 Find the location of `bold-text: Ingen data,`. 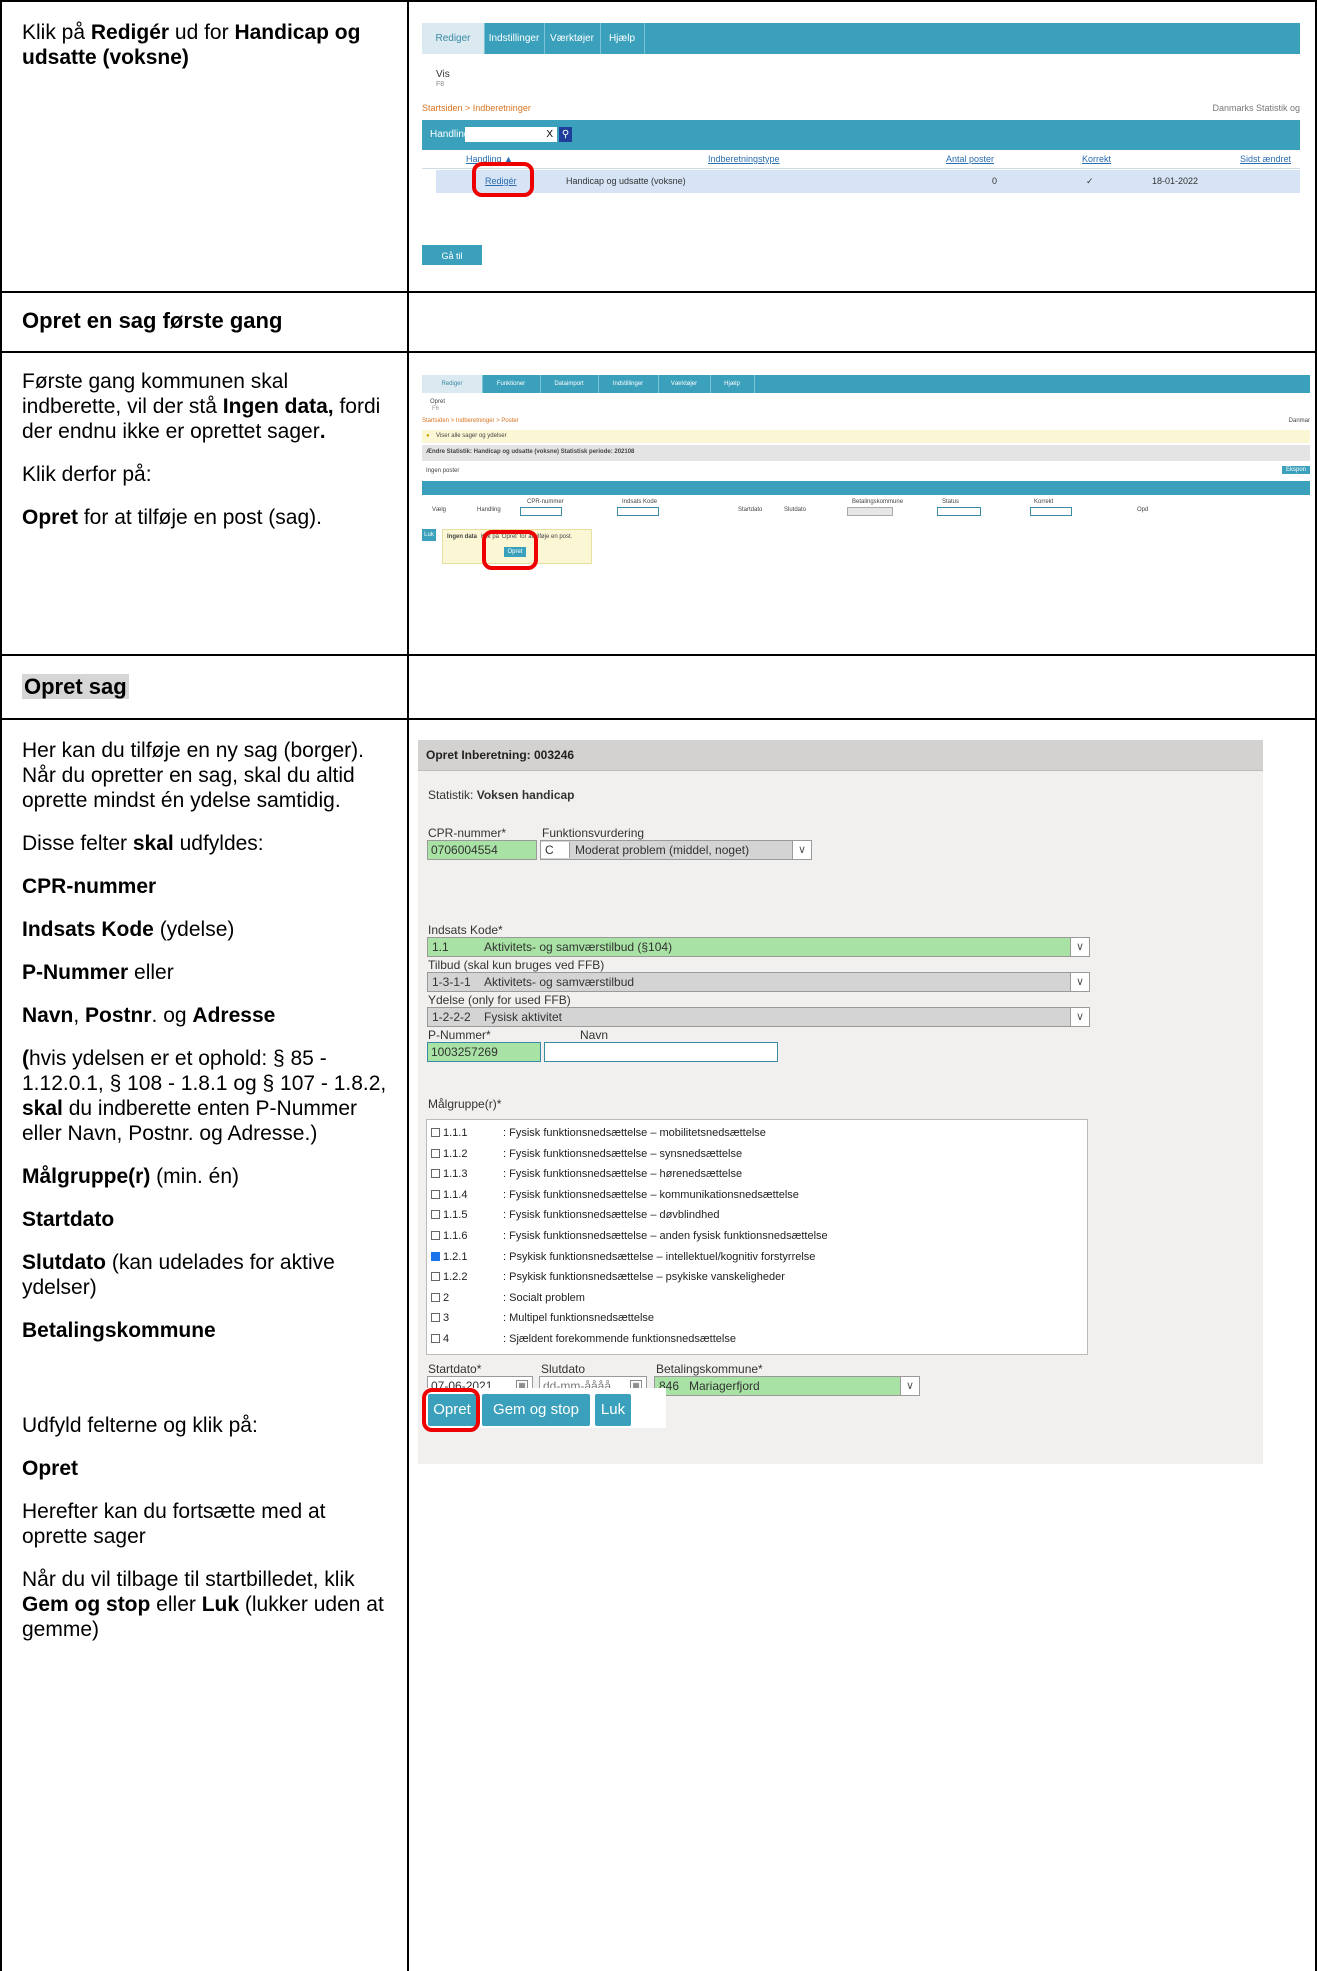

bold-text: Ingen data, is located at coordinates (278, 406).